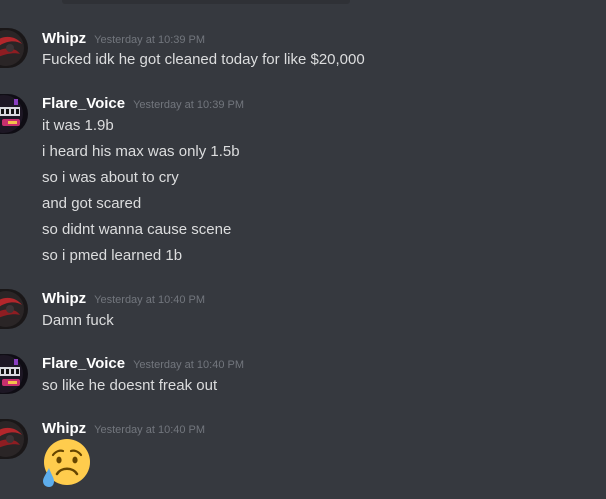 The width and height of the screenshot is (606, 499). Describe the element at coordinates (78, 320) in the screenshot. I see `message-text: Damn fuck` at that location.